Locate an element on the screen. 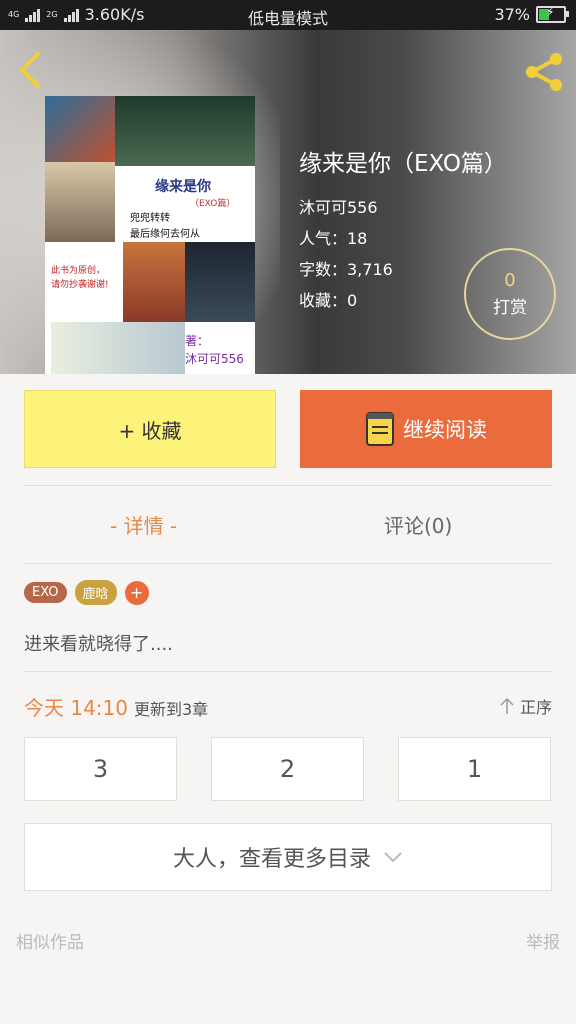  report-link: 举报 is located at coordinates (543, 940).